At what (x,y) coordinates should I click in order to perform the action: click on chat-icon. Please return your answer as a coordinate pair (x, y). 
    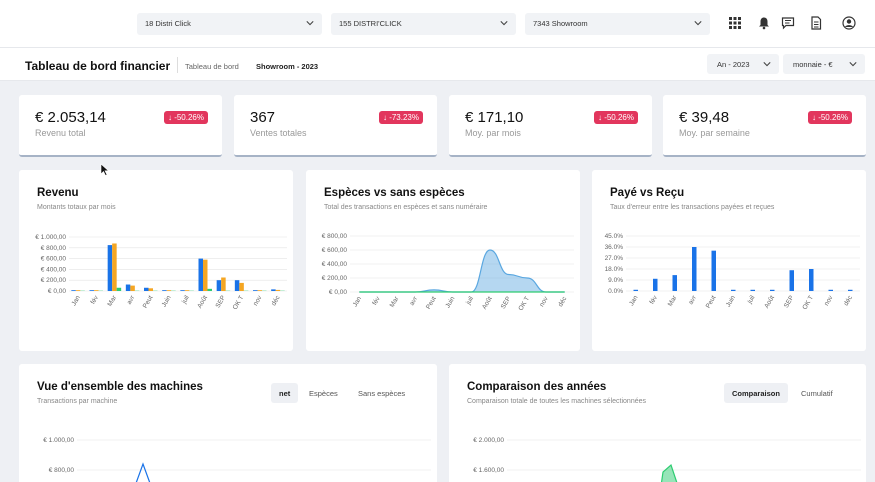
    Looking at the image, I should click on (788, 23).